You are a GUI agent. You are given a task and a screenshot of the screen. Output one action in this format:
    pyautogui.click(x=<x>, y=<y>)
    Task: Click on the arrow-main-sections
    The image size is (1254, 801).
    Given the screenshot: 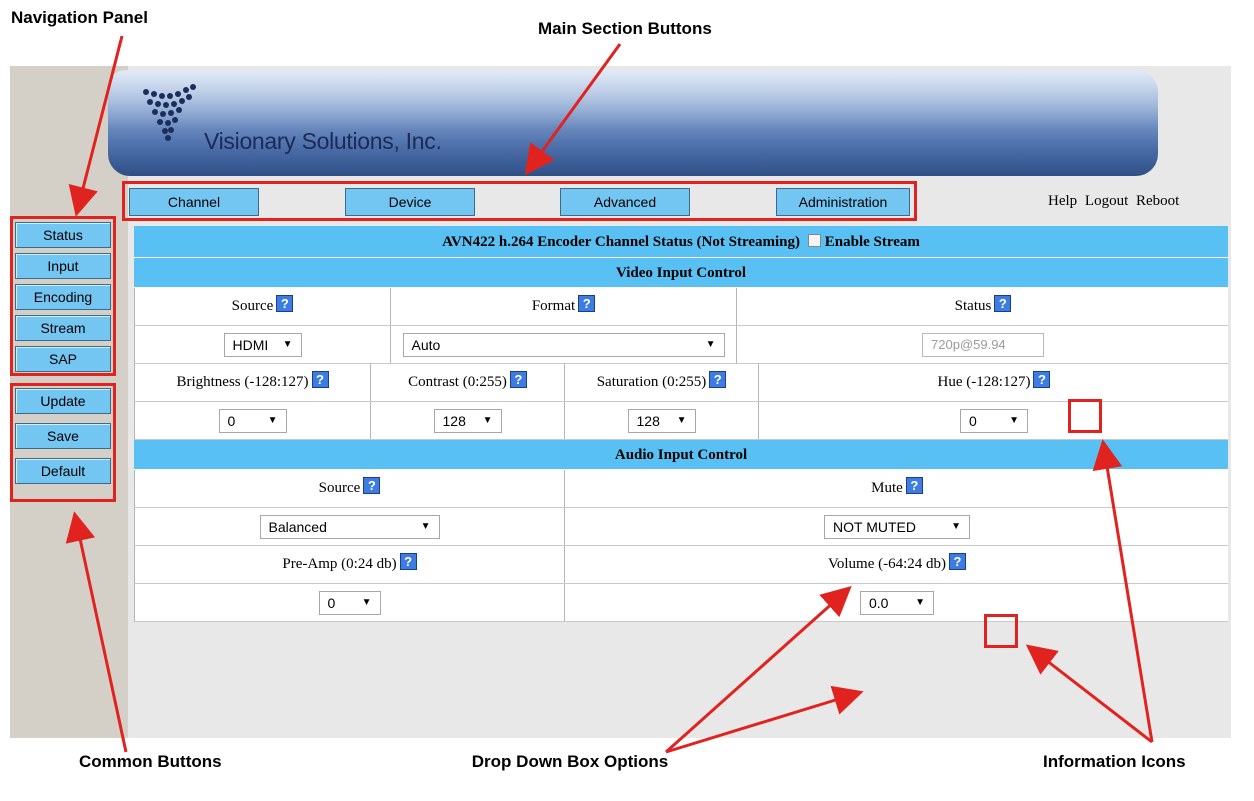 What is the action you would take?
    pyautogui.click(x=573, y=109)
    